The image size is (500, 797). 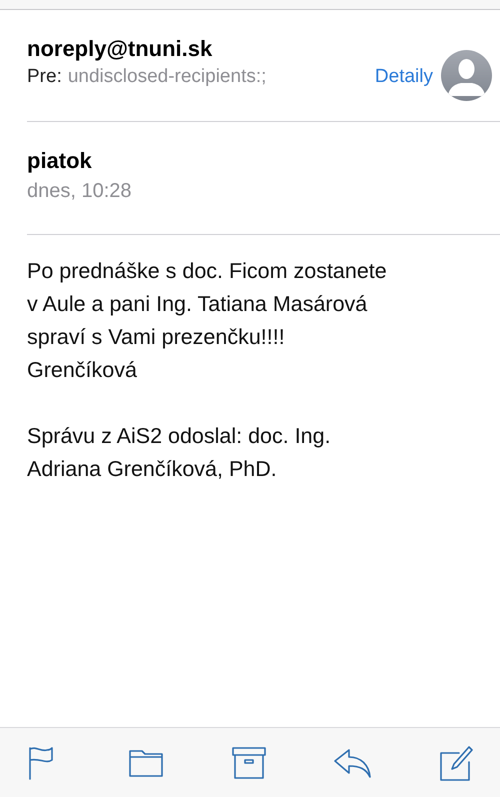 I want to click on message-paragraph: Správu z AiS2 odoslal: doc. Ing. Adriana Grenčíková, PhD., so click(x=179, y=453).